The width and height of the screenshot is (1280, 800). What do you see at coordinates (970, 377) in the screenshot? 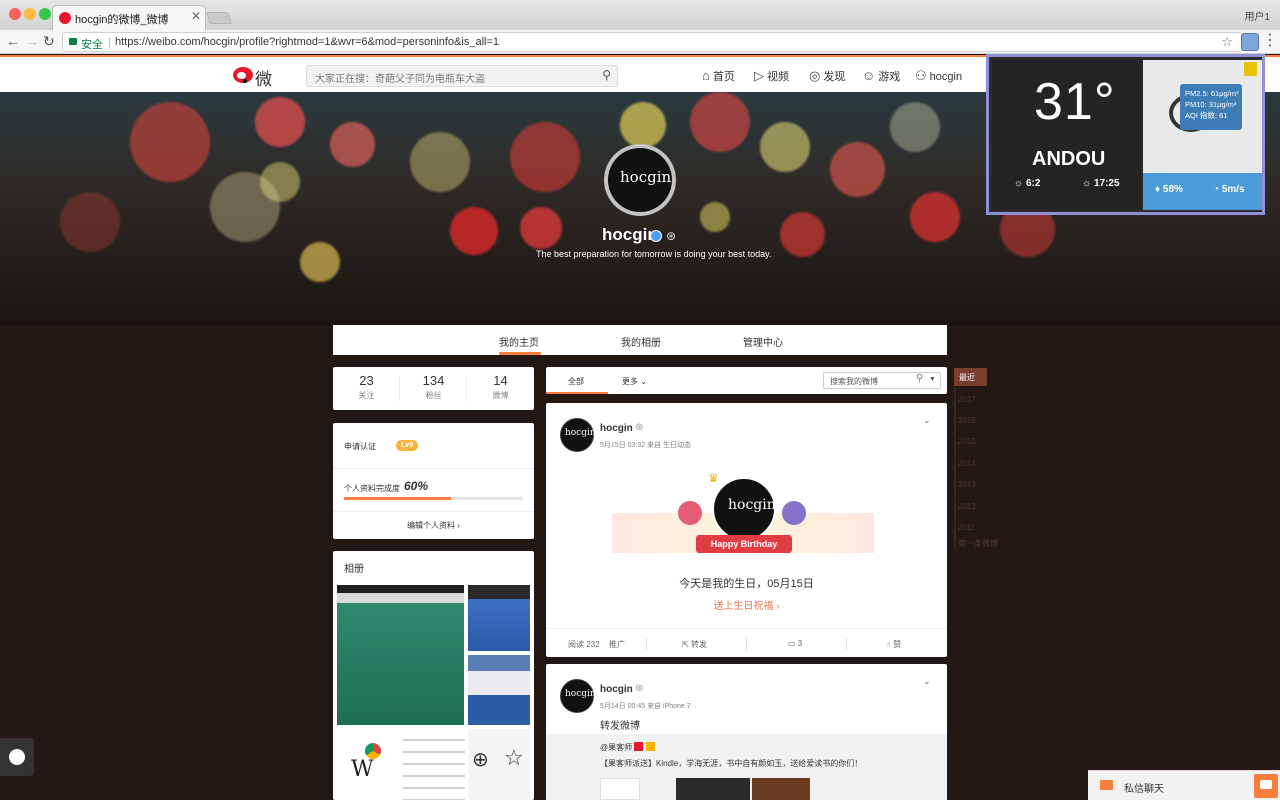
I see `year-recent: 最近` at bounding box center [970, 377].